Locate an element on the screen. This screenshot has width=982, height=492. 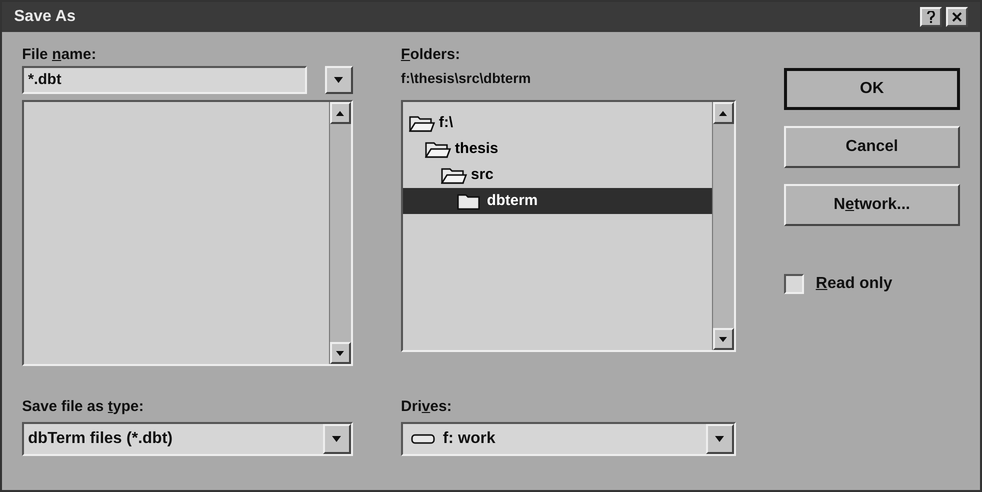
file-name-field: *.dbt is located at coordinates (164, 80).